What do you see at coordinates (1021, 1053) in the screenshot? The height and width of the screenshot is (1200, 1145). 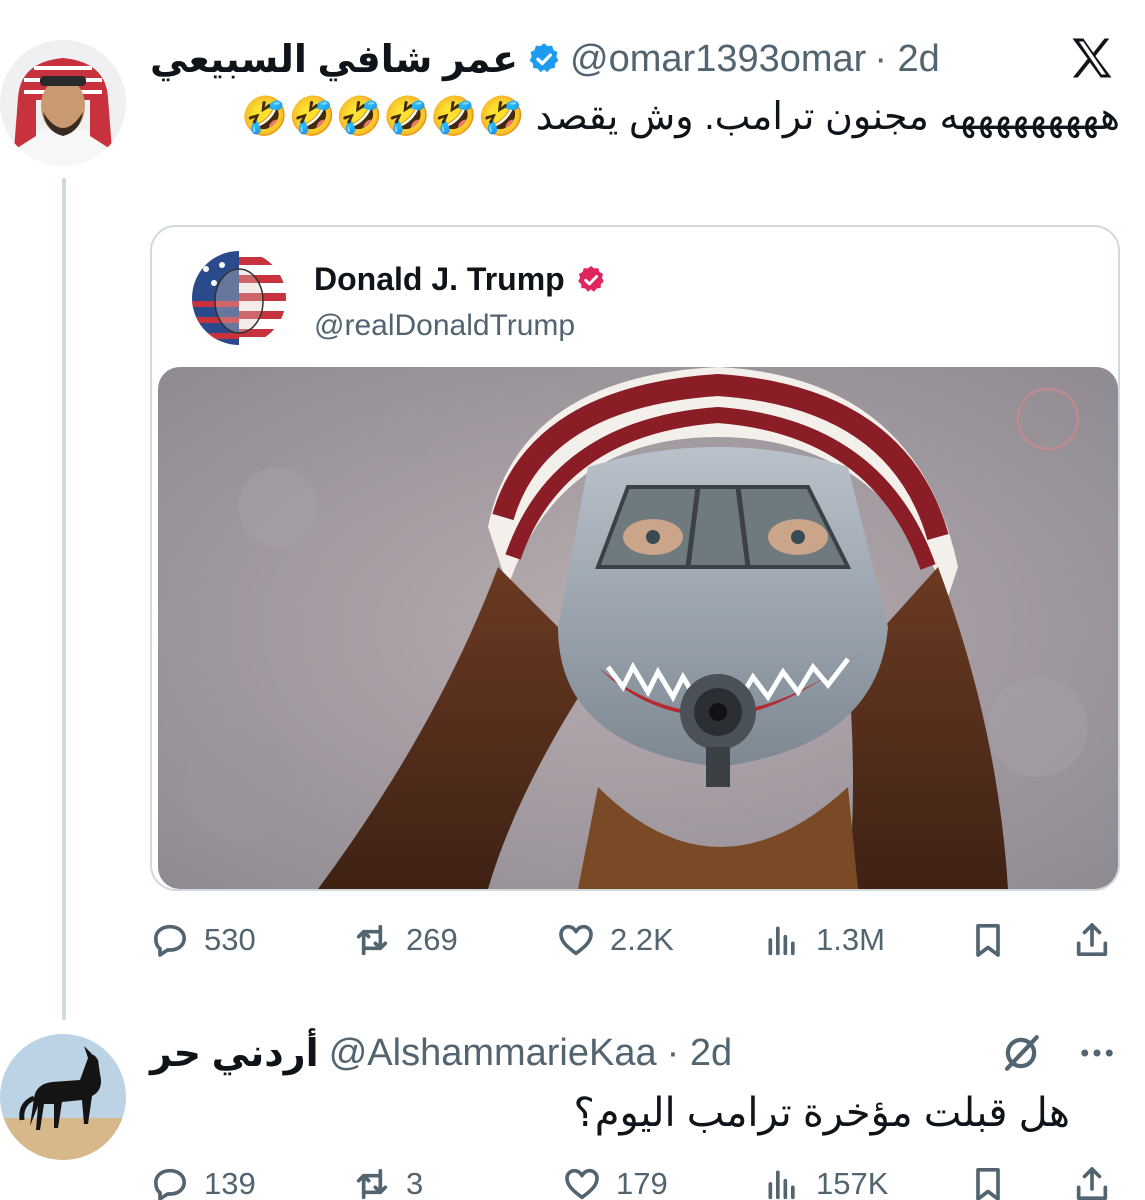 I see `grok-icon` at bounding box center [1021, 1053].